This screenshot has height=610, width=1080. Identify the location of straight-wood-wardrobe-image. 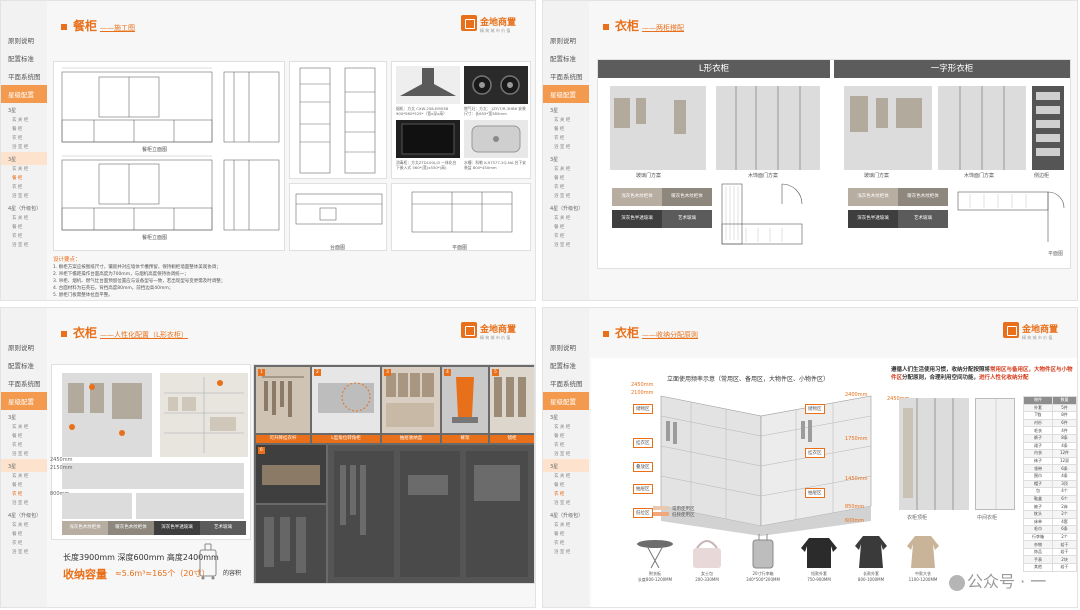
(982, 128).